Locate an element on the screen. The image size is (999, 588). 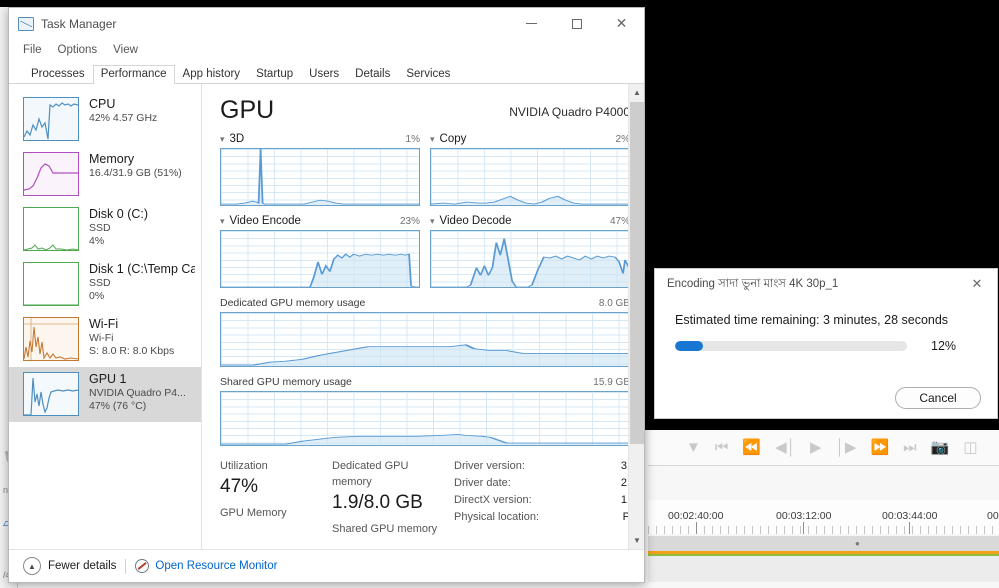
go-to-start-icon: ⏮ is located at coordinates (722, 447).